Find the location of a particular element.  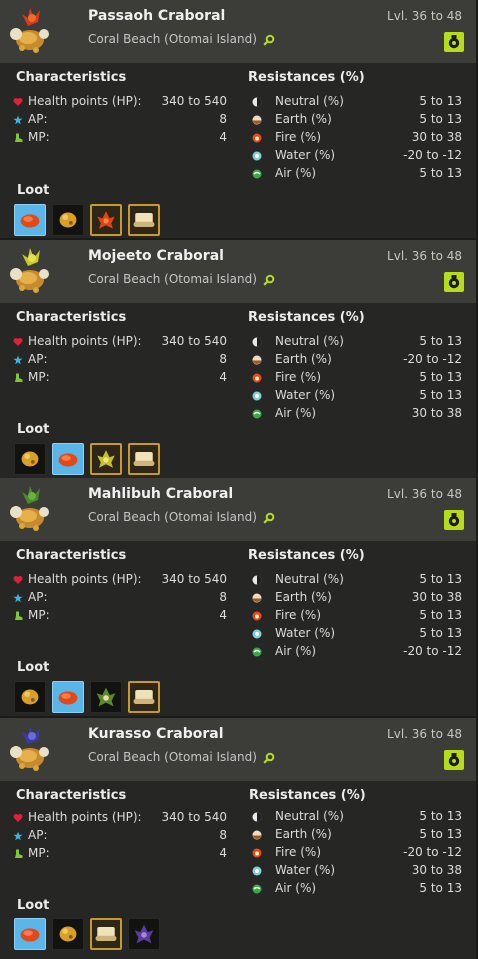

craboral-claw-icon is located at coordinates (30, 697).